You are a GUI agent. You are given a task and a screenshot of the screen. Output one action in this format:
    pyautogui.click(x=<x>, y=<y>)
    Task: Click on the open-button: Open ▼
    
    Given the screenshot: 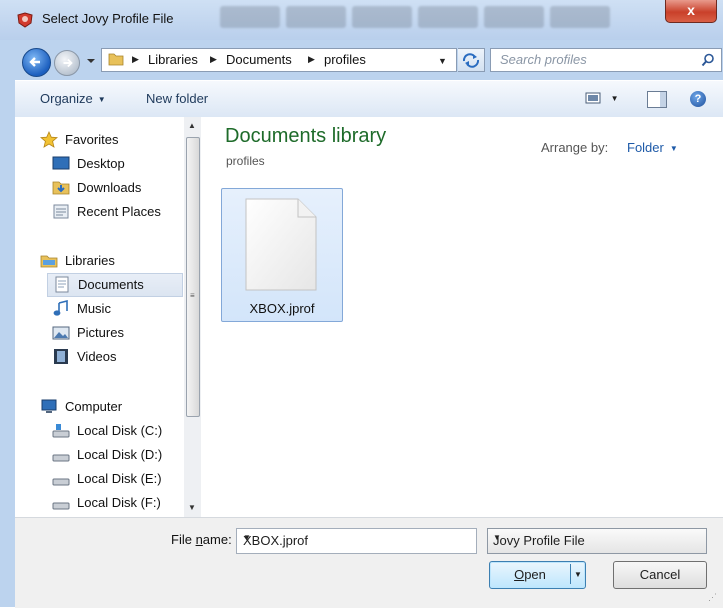 What is the action you would take?
    pyautogui.click(x=537, y=575)
    